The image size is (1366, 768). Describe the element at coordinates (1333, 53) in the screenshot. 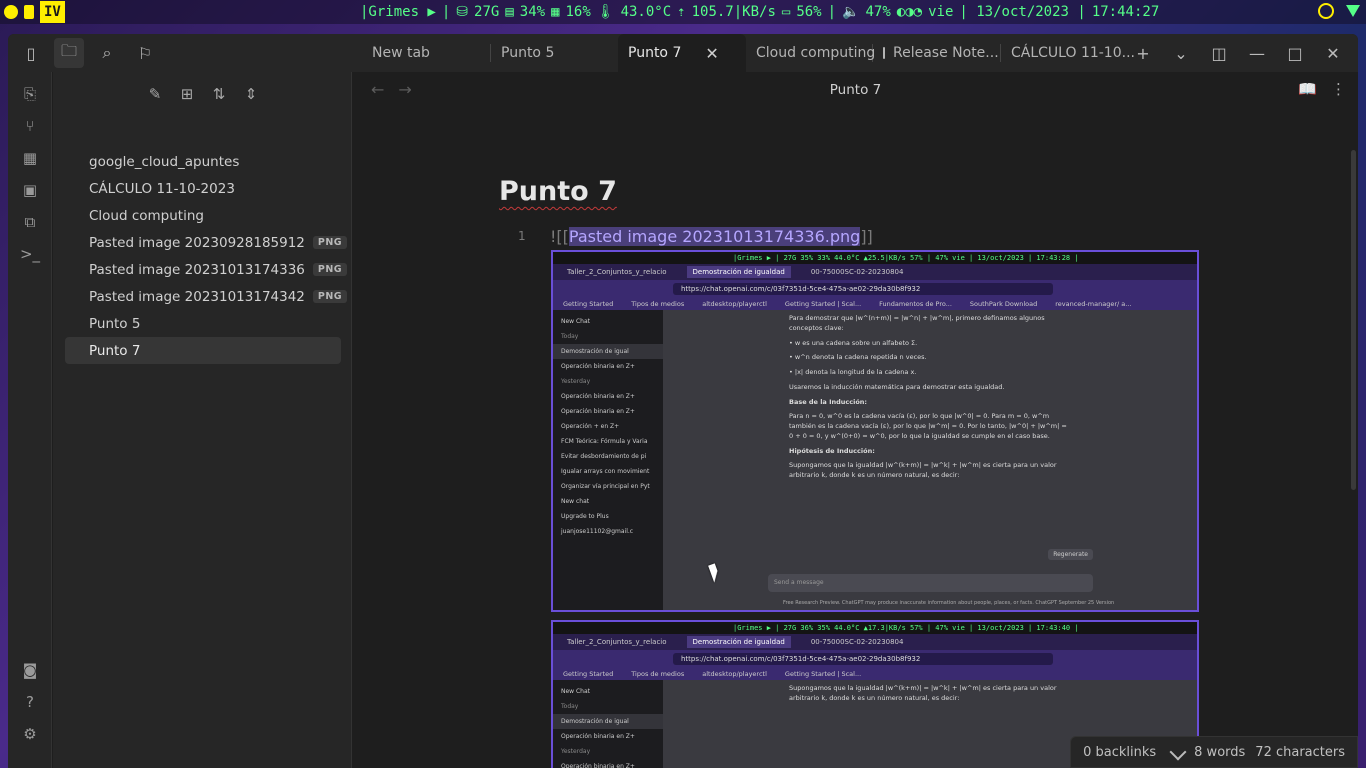

I see `close-icon: ✕` at that location.